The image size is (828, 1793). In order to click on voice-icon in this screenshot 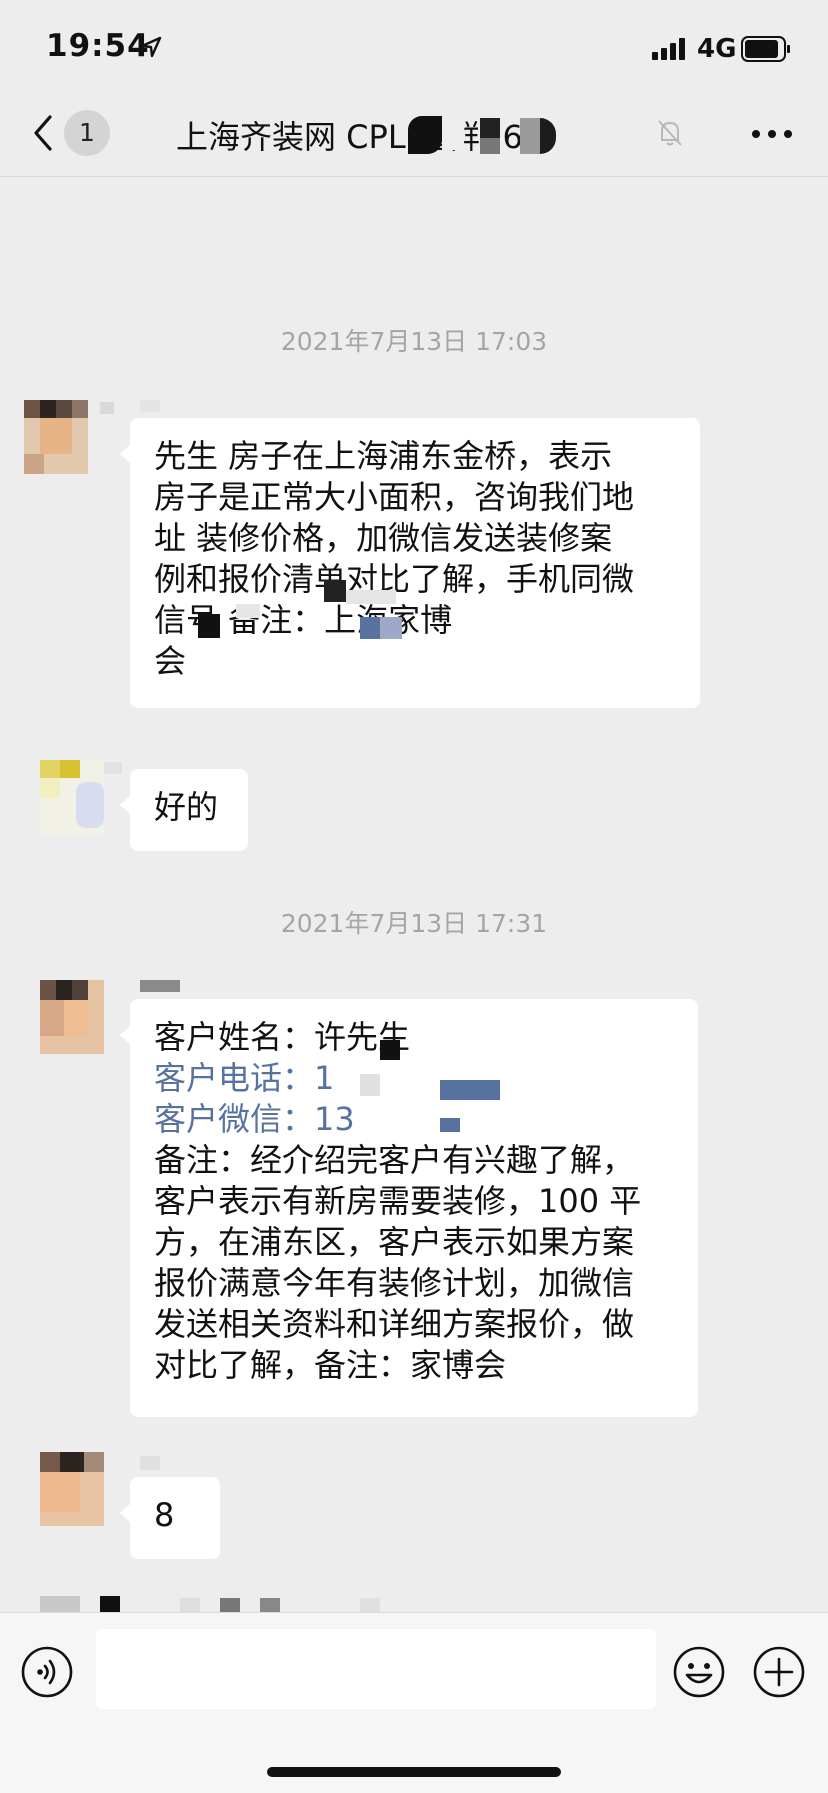, I will do `click(47, 1672)`.